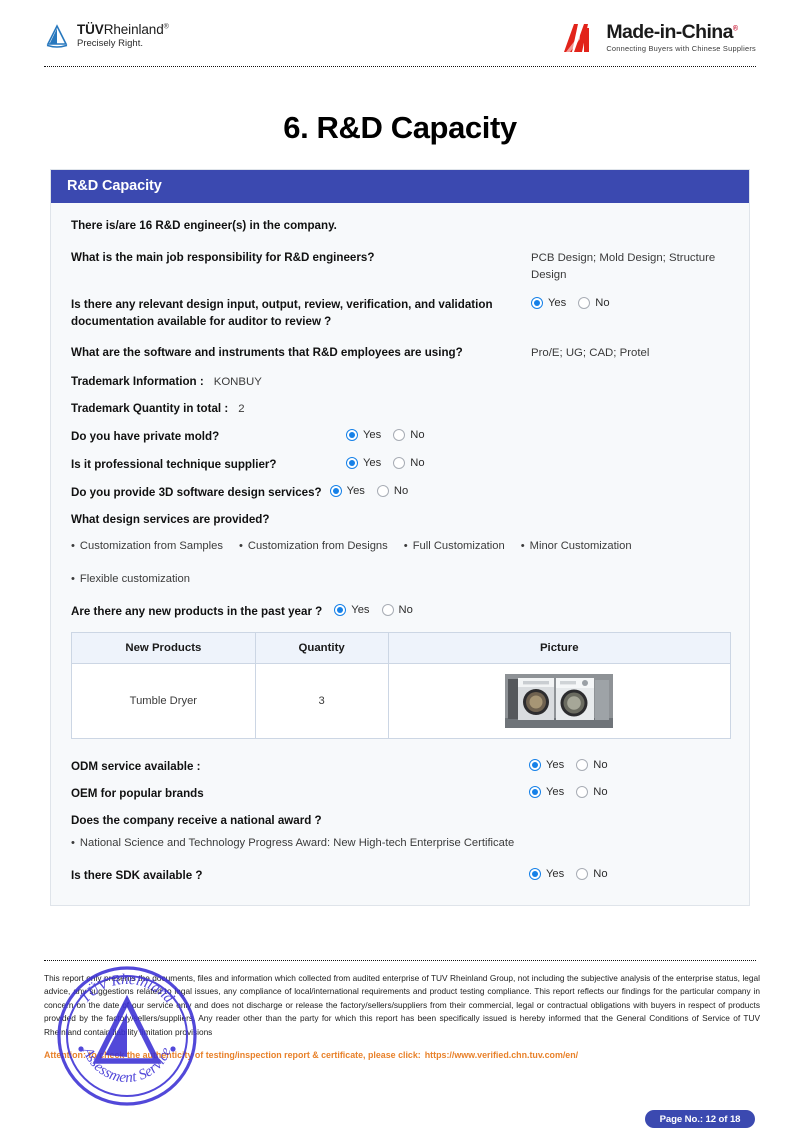  I want to click on label-oem-brands: OEM for popular brands, so click(137, 794).